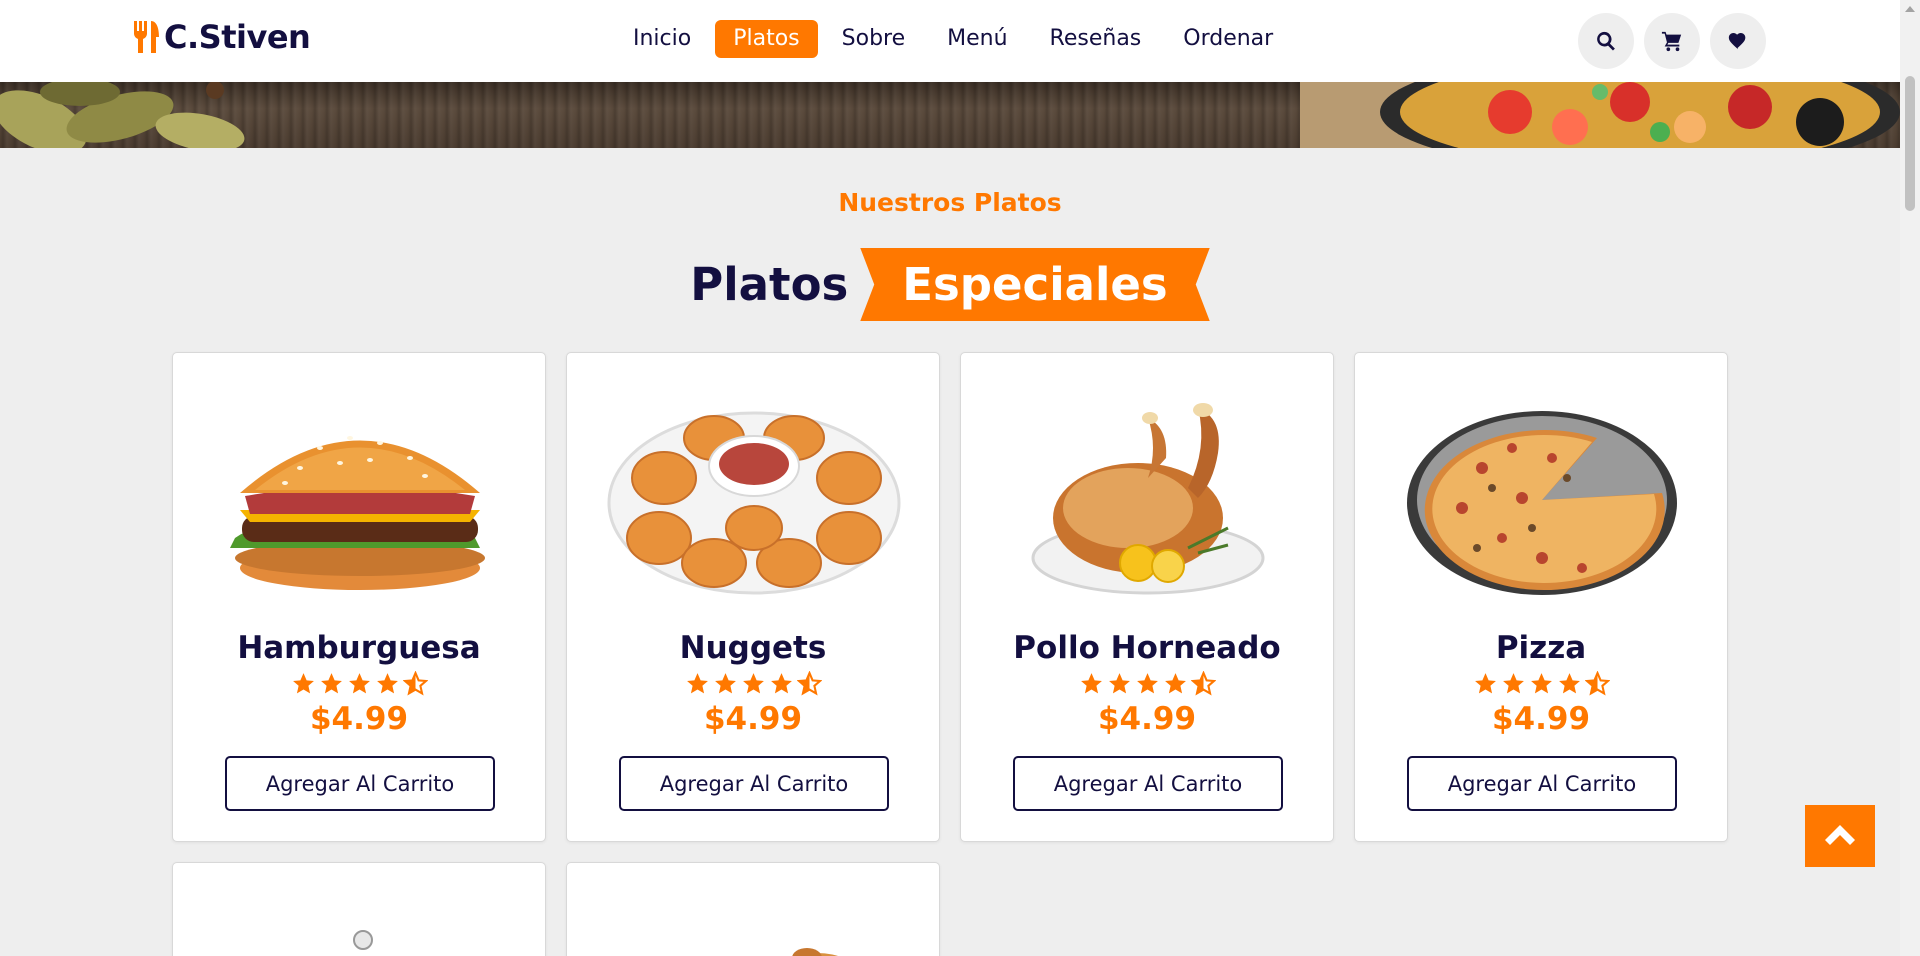 The image size is (1920, 956). I want to click on nav-menu: Menú, so click(977, 39).